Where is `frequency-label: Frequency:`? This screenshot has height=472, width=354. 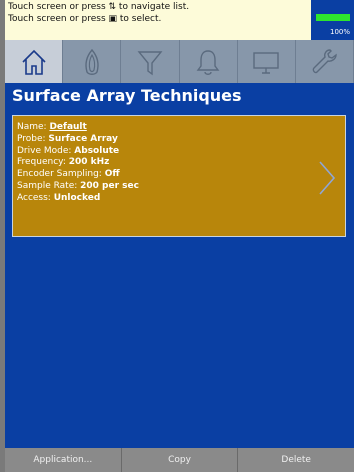
frequency-label: Frequency: is located at coordinates (43, 162).